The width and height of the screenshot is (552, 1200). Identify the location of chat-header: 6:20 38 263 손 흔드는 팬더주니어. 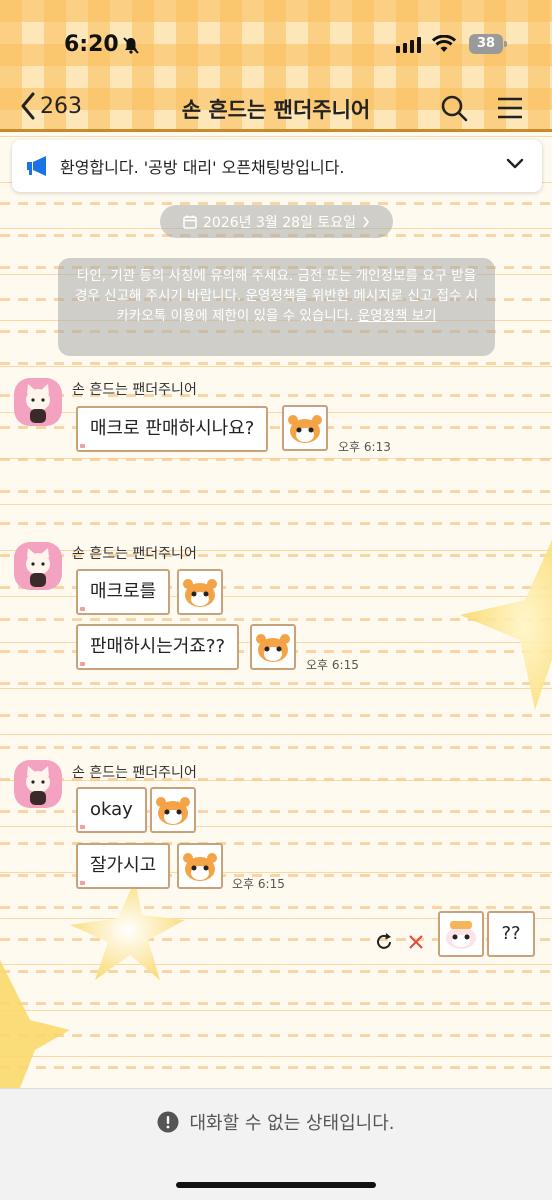
(276, 66).